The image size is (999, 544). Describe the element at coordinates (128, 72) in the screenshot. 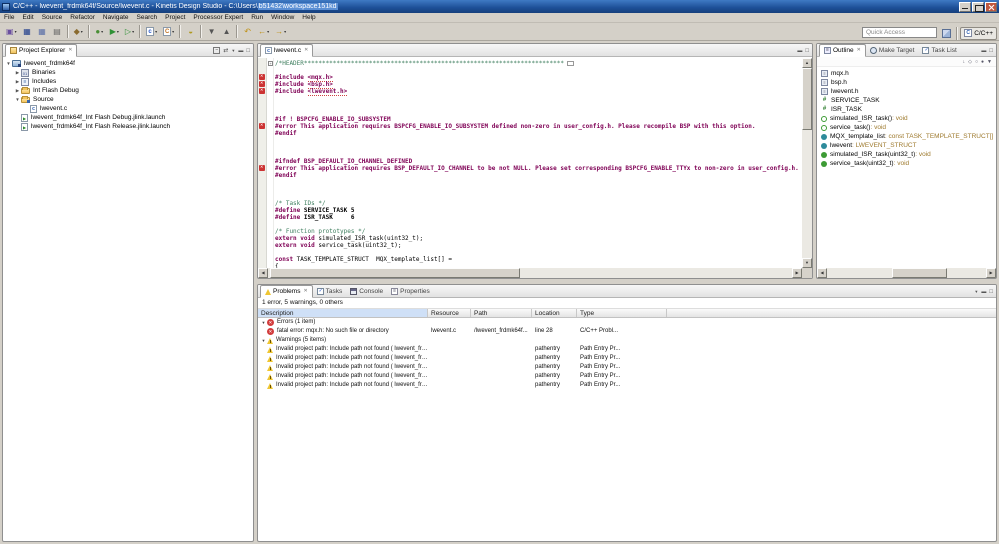

I see `tree-item-binaries: ▶ Binaries` at that location.